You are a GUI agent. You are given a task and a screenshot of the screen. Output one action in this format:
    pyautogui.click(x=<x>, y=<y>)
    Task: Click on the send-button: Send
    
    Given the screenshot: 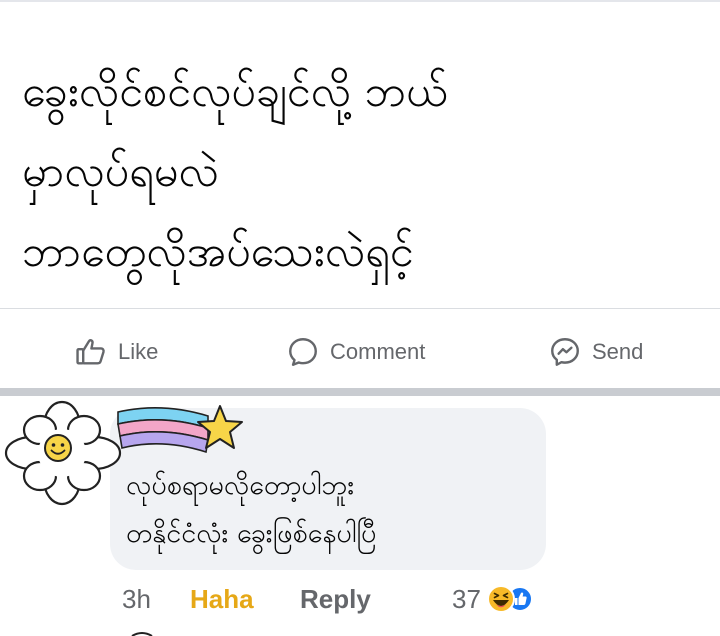 What is the action you would take?
    pyautogui.click(x=595, y=352)
    